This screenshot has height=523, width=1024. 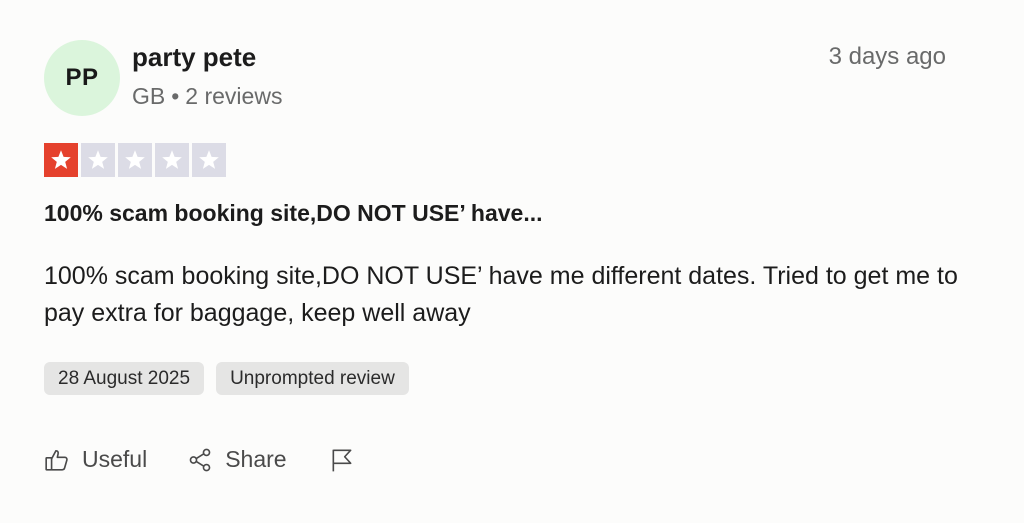 I want to click on share-button: Share, so click(x=237, y=459).